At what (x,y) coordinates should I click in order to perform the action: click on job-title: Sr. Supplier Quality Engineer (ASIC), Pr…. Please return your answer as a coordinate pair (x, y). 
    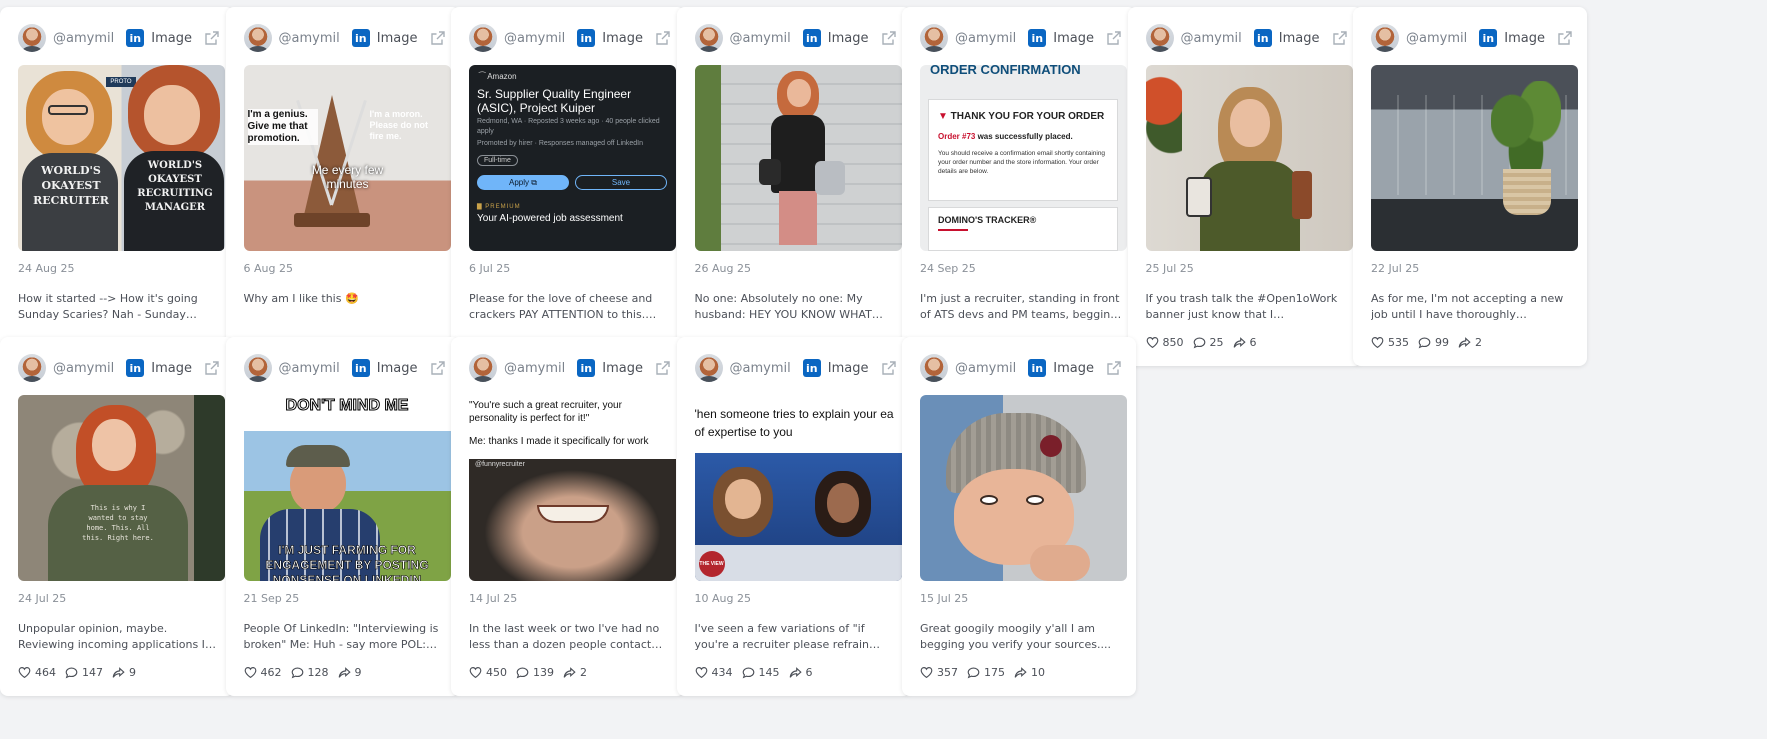
    Looking at the image, I should click on (554, 101).